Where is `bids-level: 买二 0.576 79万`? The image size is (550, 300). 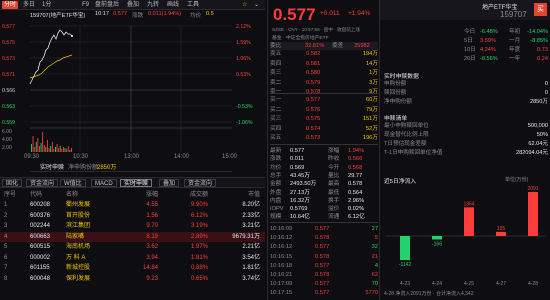
bids-level: 买二 0.576 79万 is located at coordinates (324, 110).